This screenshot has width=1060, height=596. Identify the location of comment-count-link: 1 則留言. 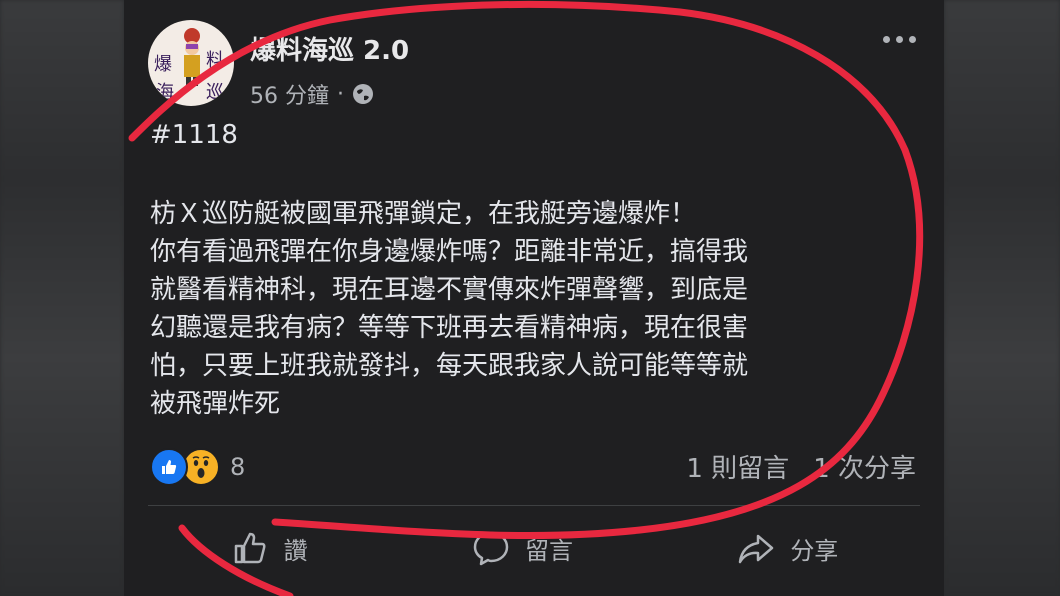
(737, 466).